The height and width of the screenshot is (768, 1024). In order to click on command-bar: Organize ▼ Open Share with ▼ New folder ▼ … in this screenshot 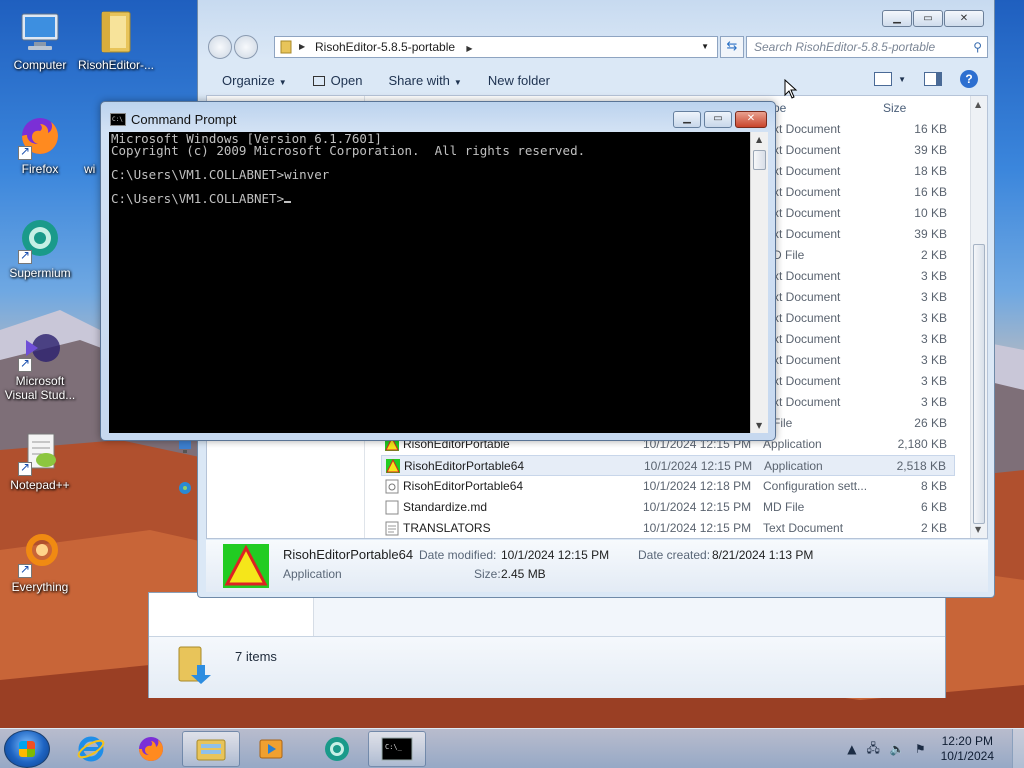, I will do `click(597, 80)`.